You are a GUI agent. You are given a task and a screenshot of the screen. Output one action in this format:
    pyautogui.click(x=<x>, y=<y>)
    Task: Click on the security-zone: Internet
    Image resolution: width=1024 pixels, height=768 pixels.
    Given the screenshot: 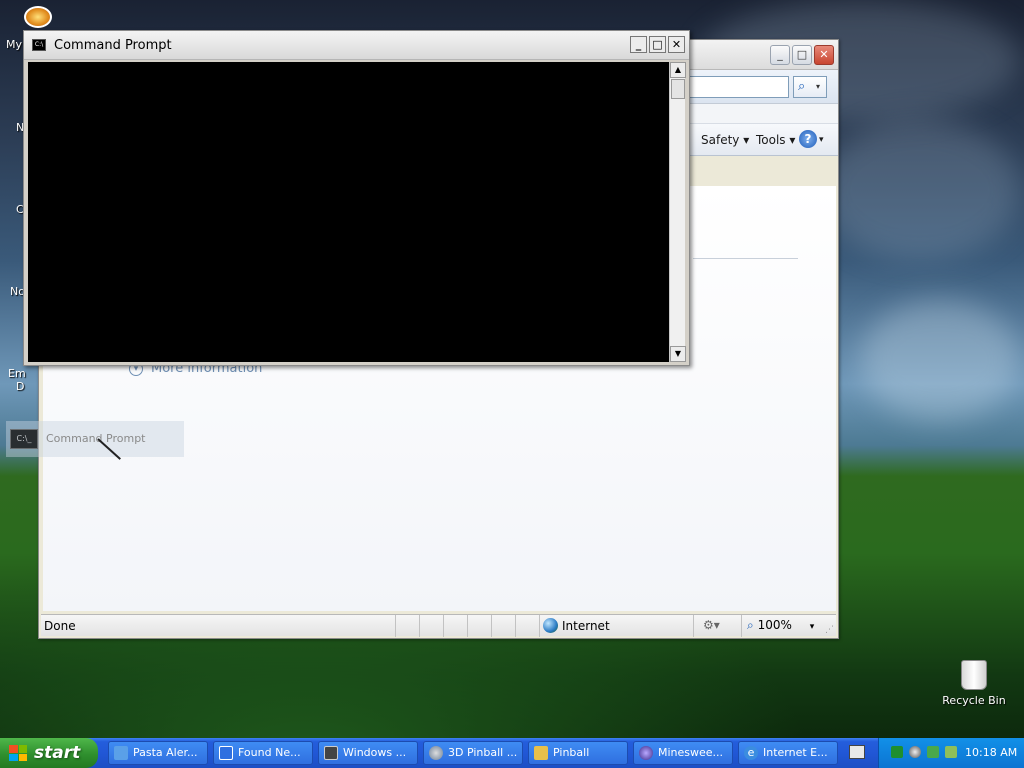 What is the action you would take?
    pyautogui.click(x=576, y=625)
    